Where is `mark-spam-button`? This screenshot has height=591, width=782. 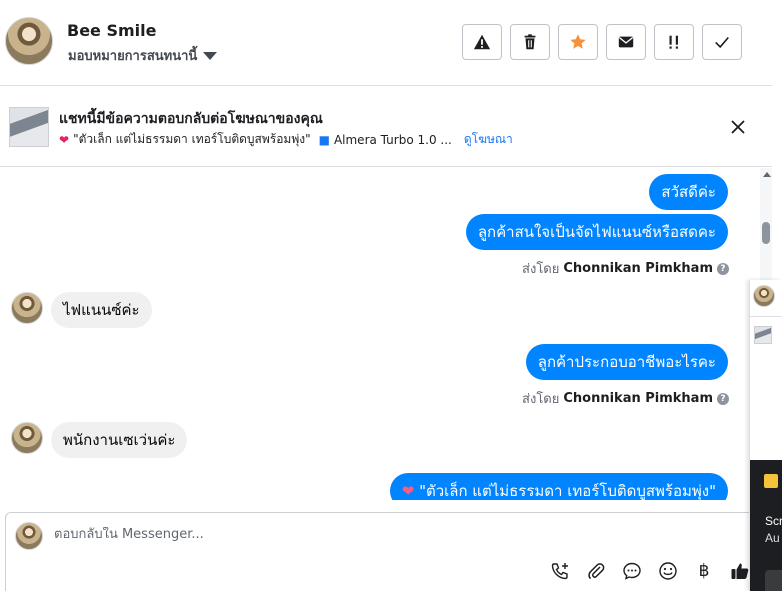
mark-spam-button is located at coordinates (482, 42).